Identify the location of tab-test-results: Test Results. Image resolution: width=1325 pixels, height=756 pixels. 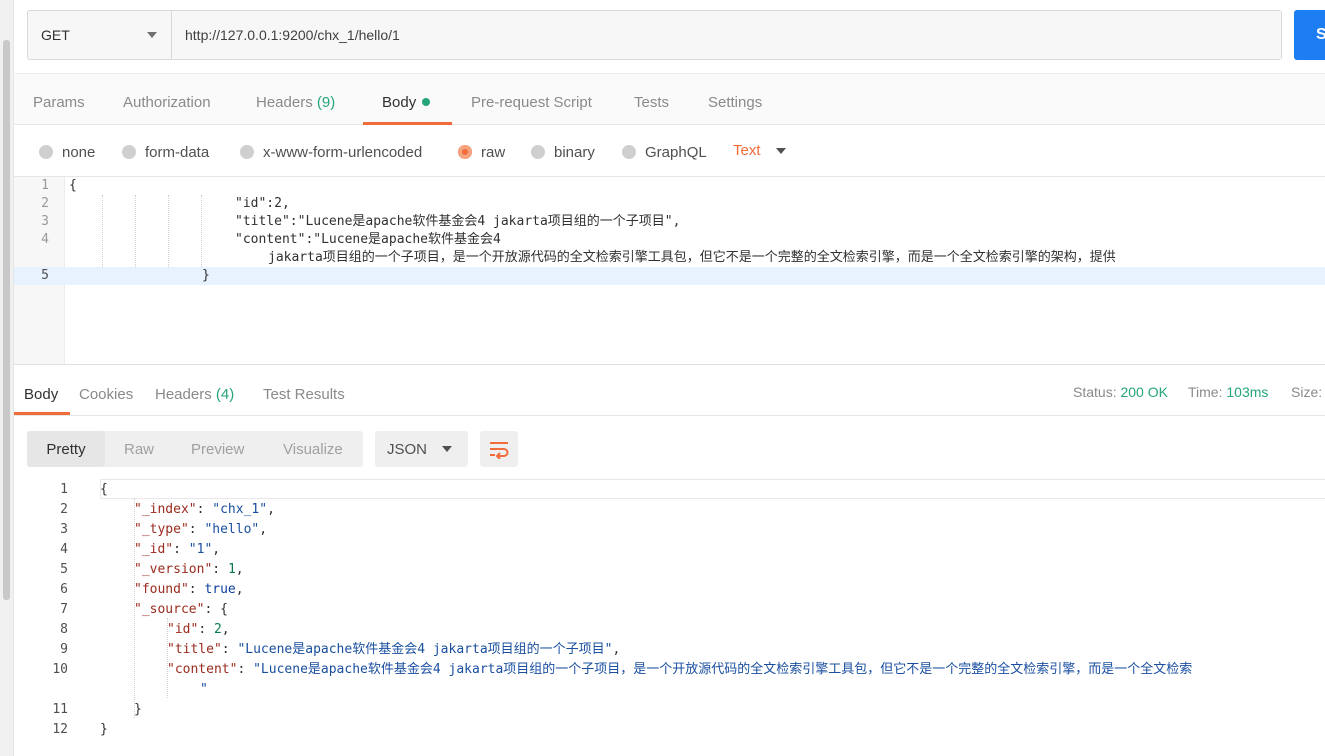
(304, 393).